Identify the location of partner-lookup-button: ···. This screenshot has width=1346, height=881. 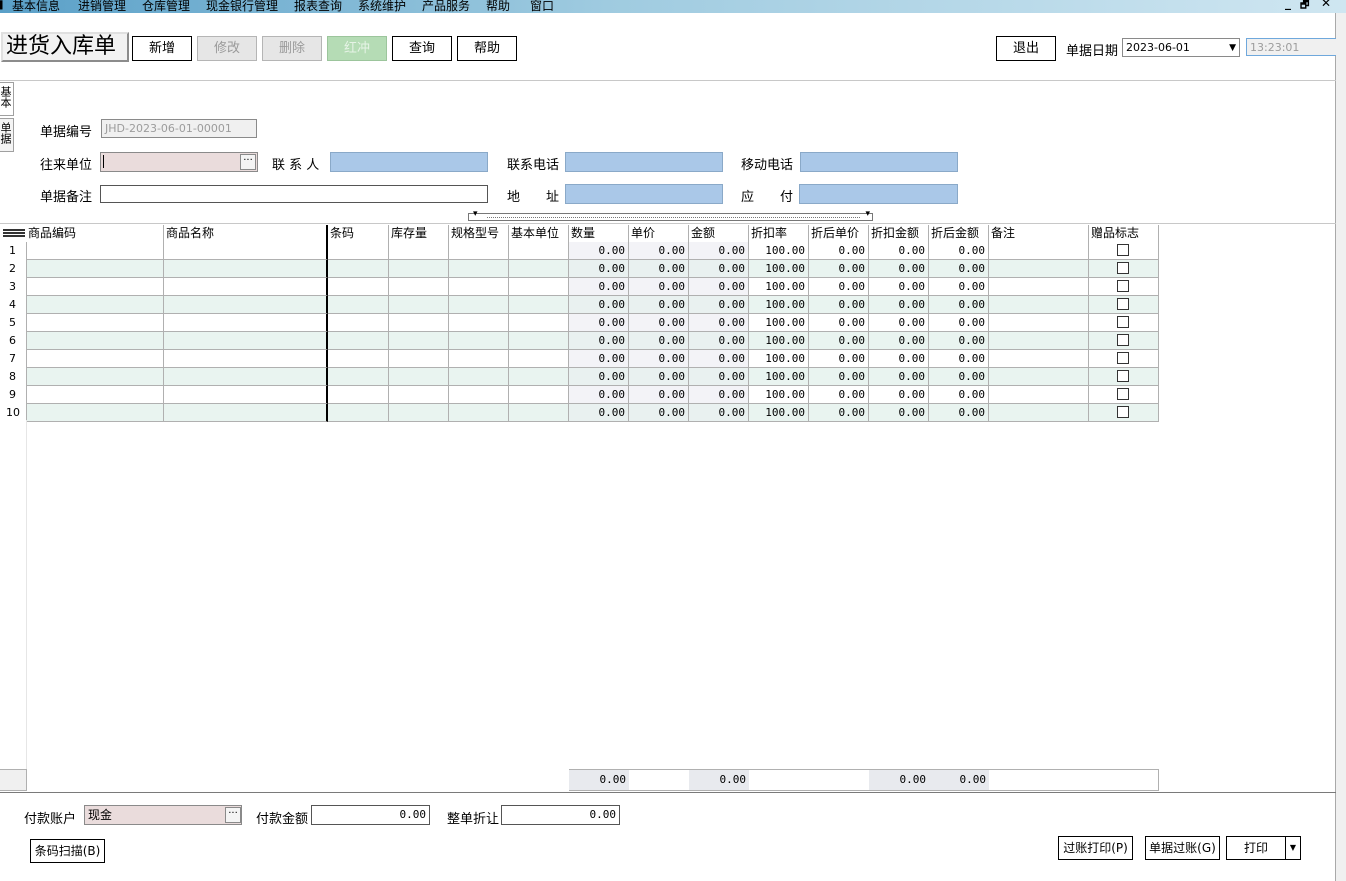
(248, 162).